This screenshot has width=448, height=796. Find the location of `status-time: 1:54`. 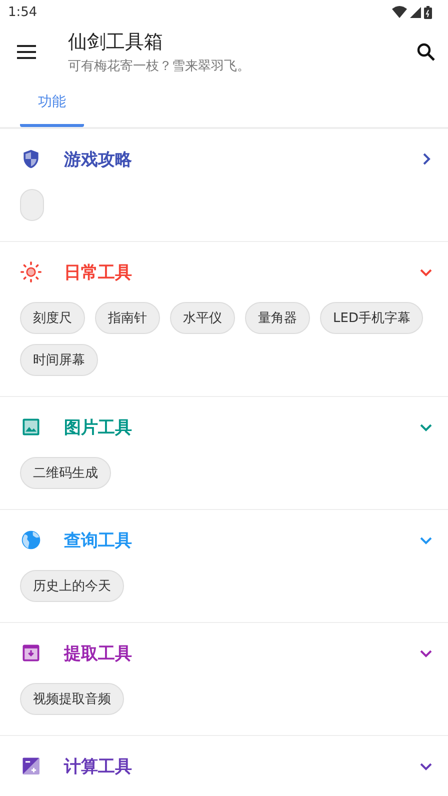

status-time: 1:54 is located at coordinates (23, 12).